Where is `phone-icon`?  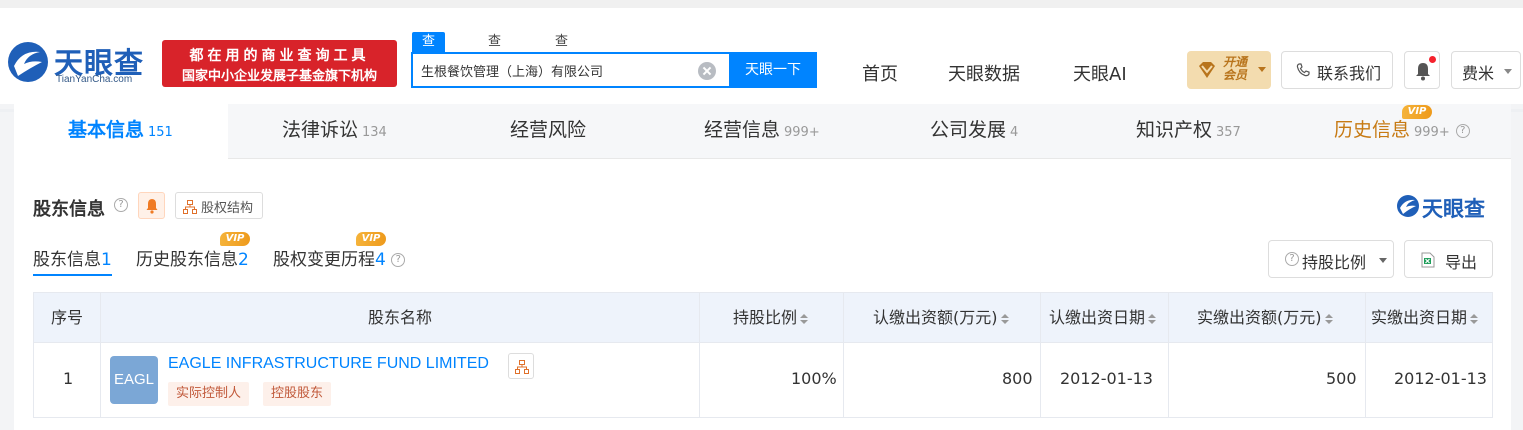 phone-icon is located at coordinates (1303, 70).